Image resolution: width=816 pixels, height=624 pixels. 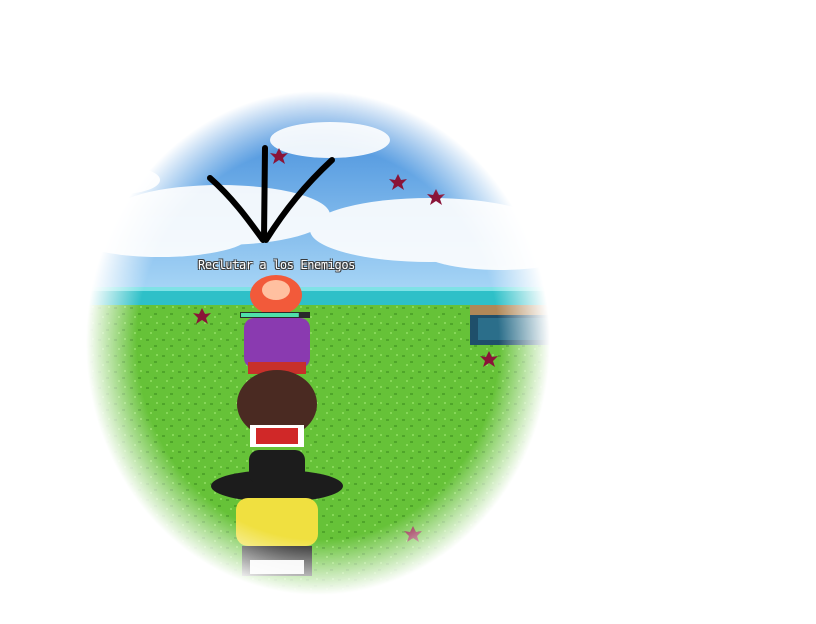 What do you see at coordinates (277, 324) in the screenshot?
I see `npc-character` at bounding box center [277, 324].